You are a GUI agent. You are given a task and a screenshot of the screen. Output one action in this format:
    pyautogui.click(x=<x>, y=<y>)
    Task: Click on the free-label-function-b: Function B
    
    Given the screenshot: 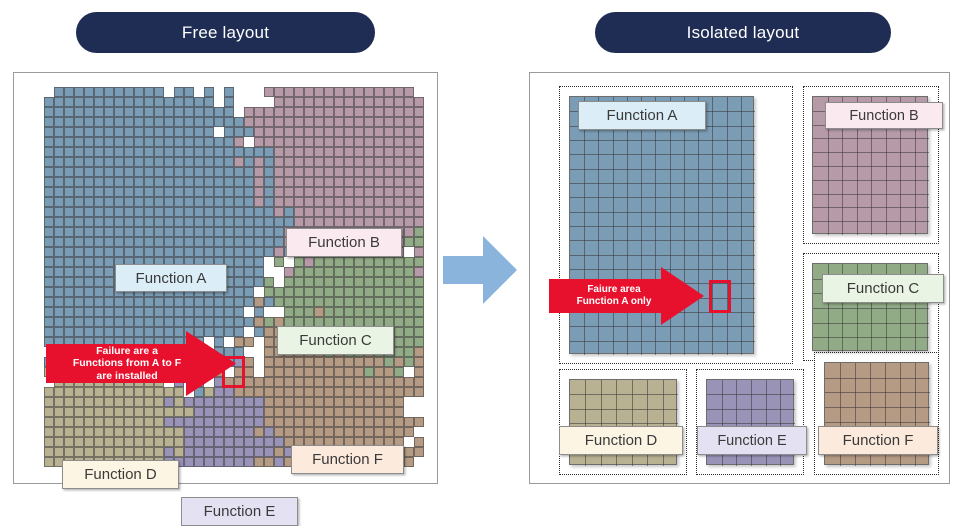 What is the action you would take?
    pyautogui.click(x=344, y=242)
    